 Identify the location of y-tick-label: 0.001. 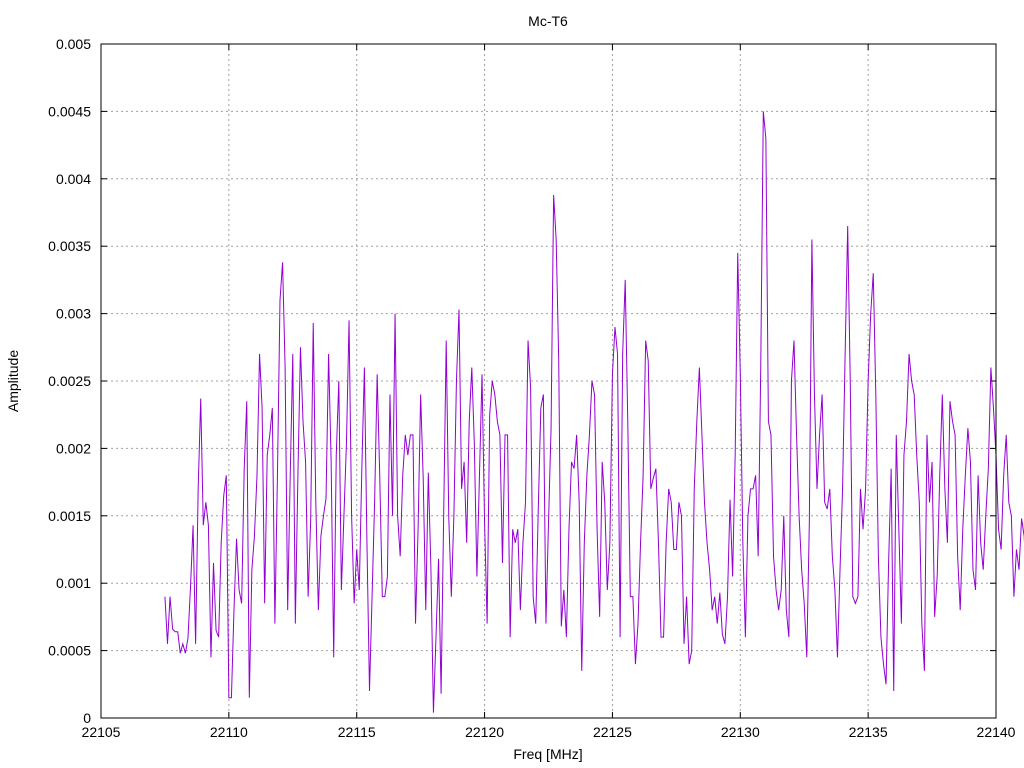
(73, 583).